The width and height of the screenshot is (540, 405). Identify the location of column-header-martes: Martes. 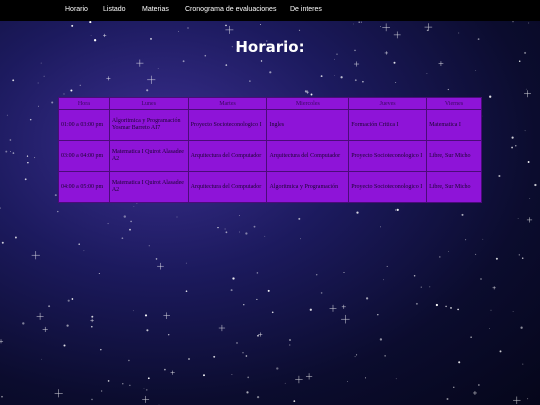
(227, 103).